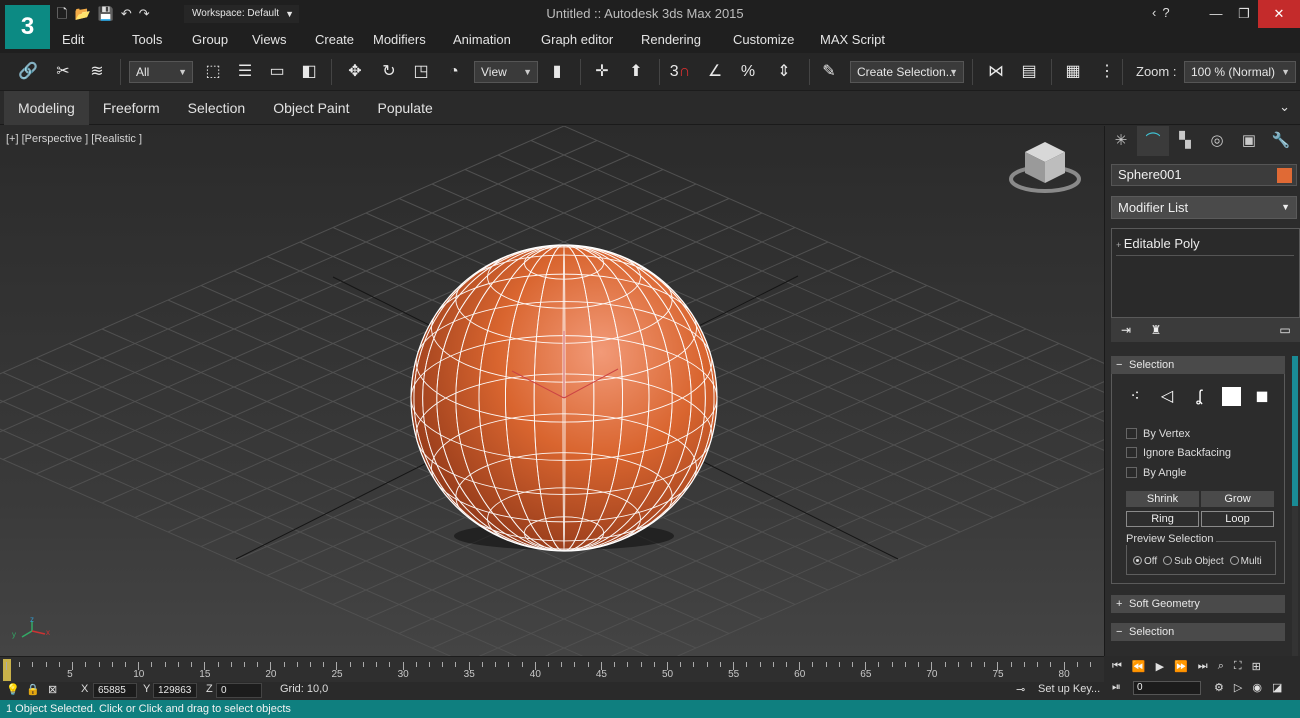 The width and height of the screenshot is (1300, 718). Describe the element at coordinates (404, 108) in the screenshot. I see `tab-populate: Populate` at that location.